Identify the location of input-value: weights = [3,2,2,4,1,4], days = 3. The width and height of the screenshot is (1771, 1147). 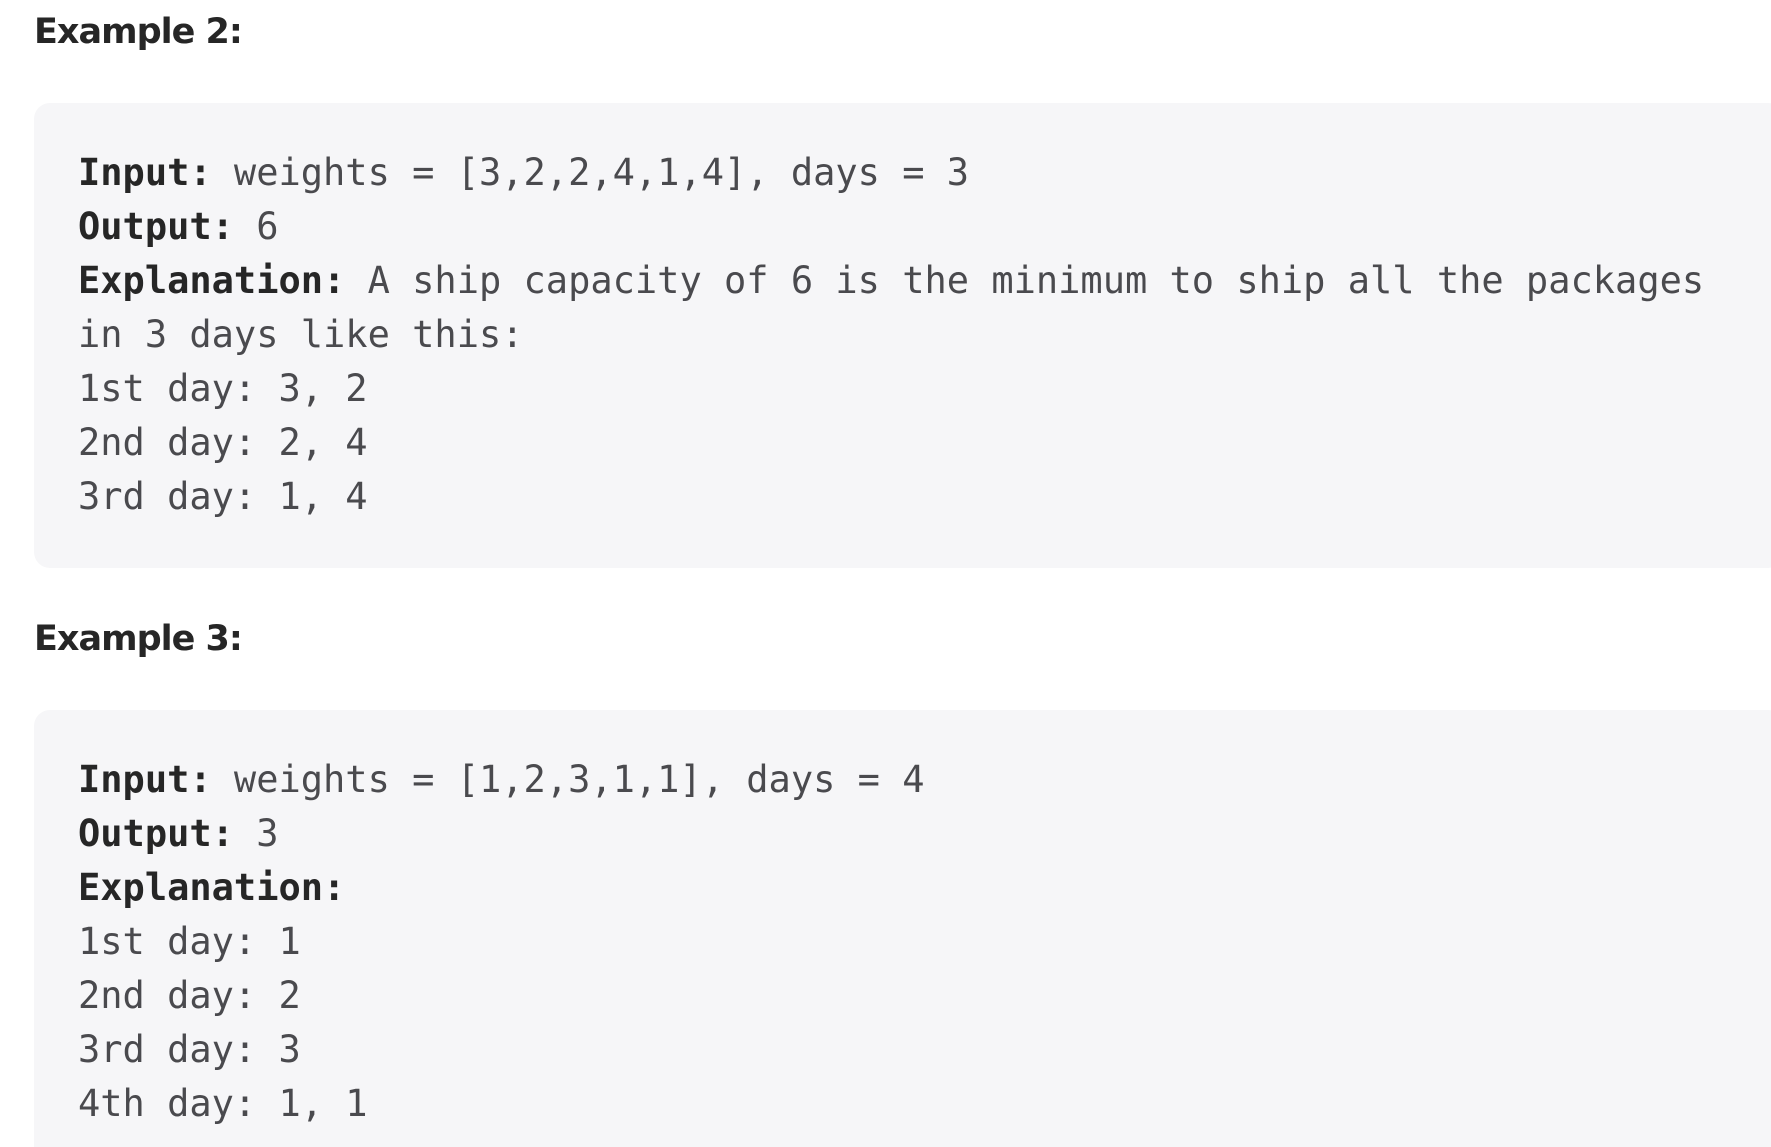
(590, 172).